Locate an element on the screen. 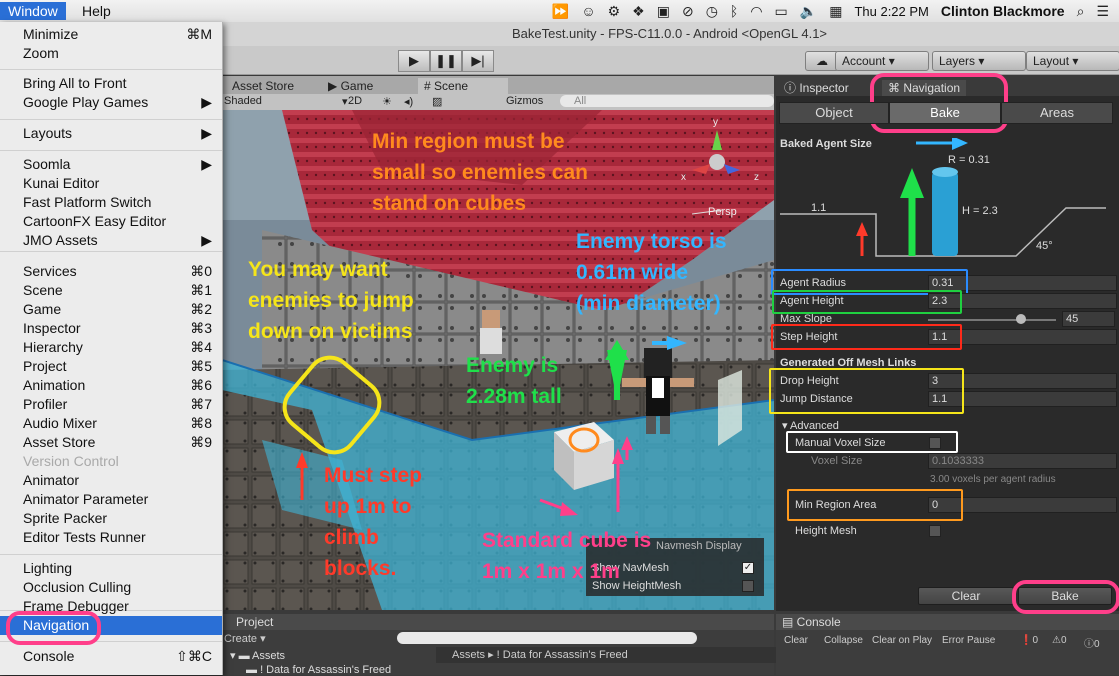 This screenshot has height=676, width=1119. wifi-icon: ◠ is located at coordinates (756, 11).